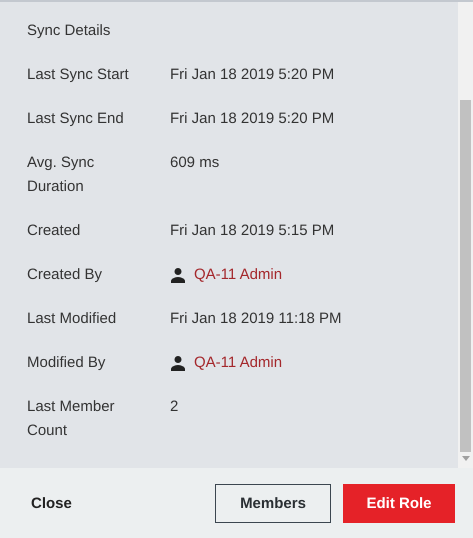 The width and height of the screenshot is (473, 538). I want to click on field-label: Last Sync End, so click(76, 119).